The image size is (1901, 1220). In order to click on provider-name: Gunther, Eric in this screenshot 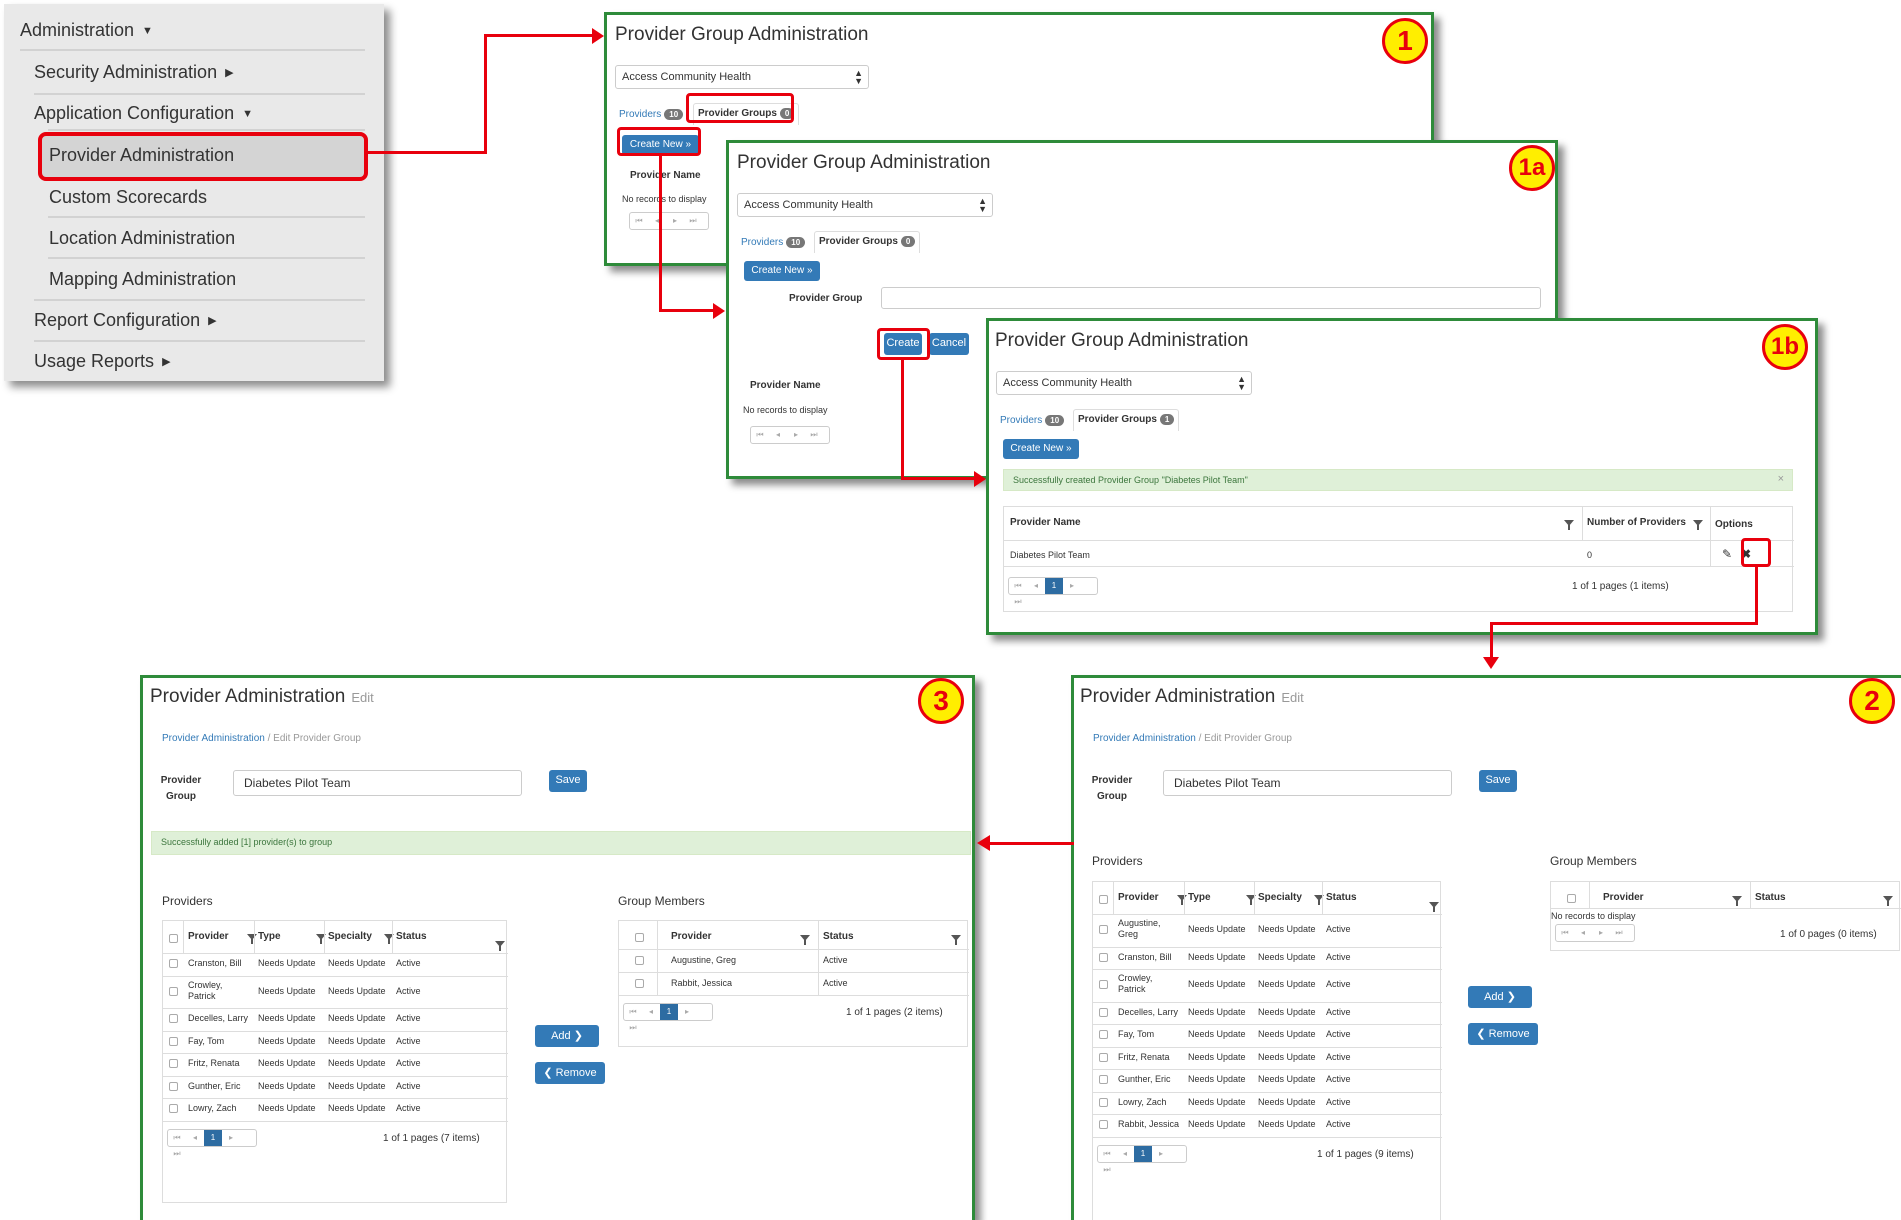, I will do `click(1144, 1079)`.